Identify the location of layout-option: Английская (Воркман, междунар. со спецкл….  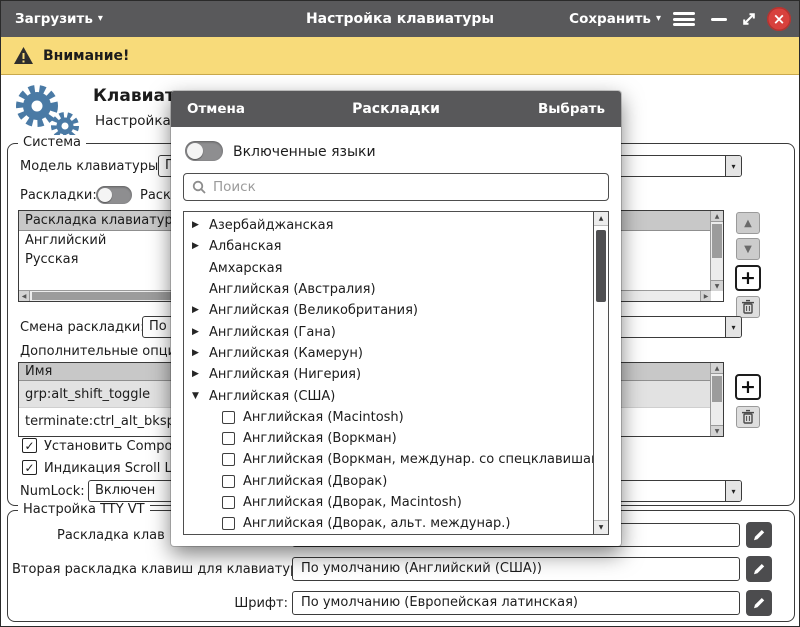
(388, 459).